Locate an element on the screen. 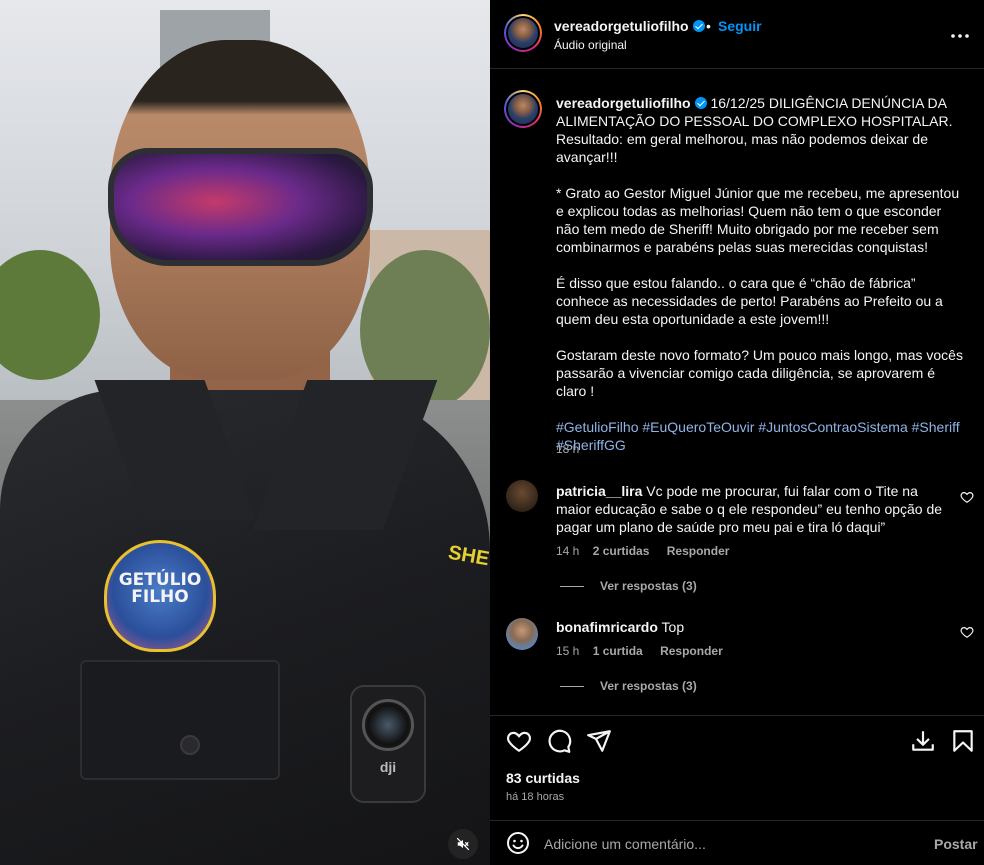  camera-brand: dji is located at coordinates (388, 767).